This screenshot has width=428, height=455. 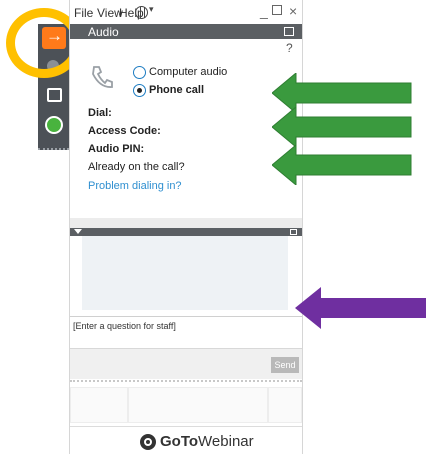 I want to click on computer-audio-radio, so click(x=139, y=72).